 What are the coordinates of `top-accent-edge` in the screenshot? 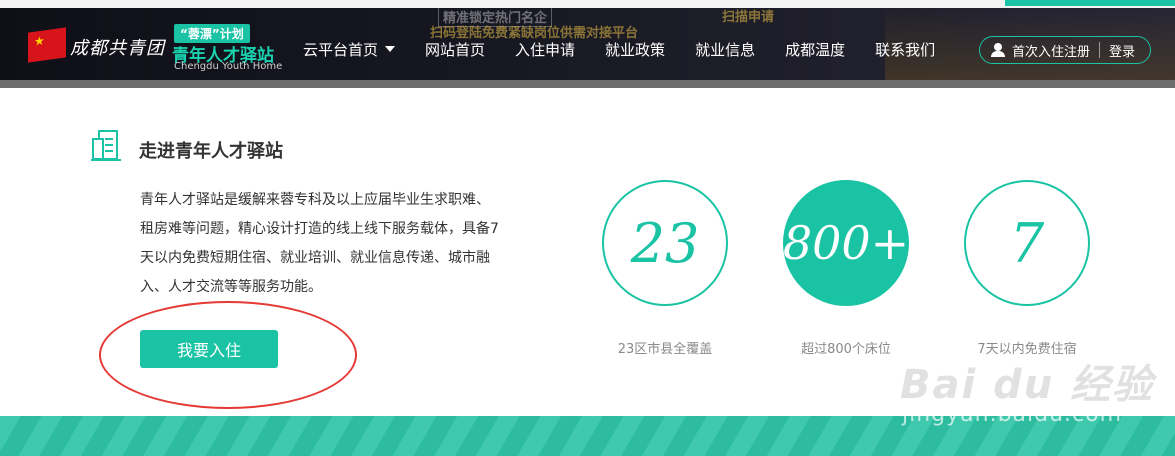 It's located at (1090, 3).